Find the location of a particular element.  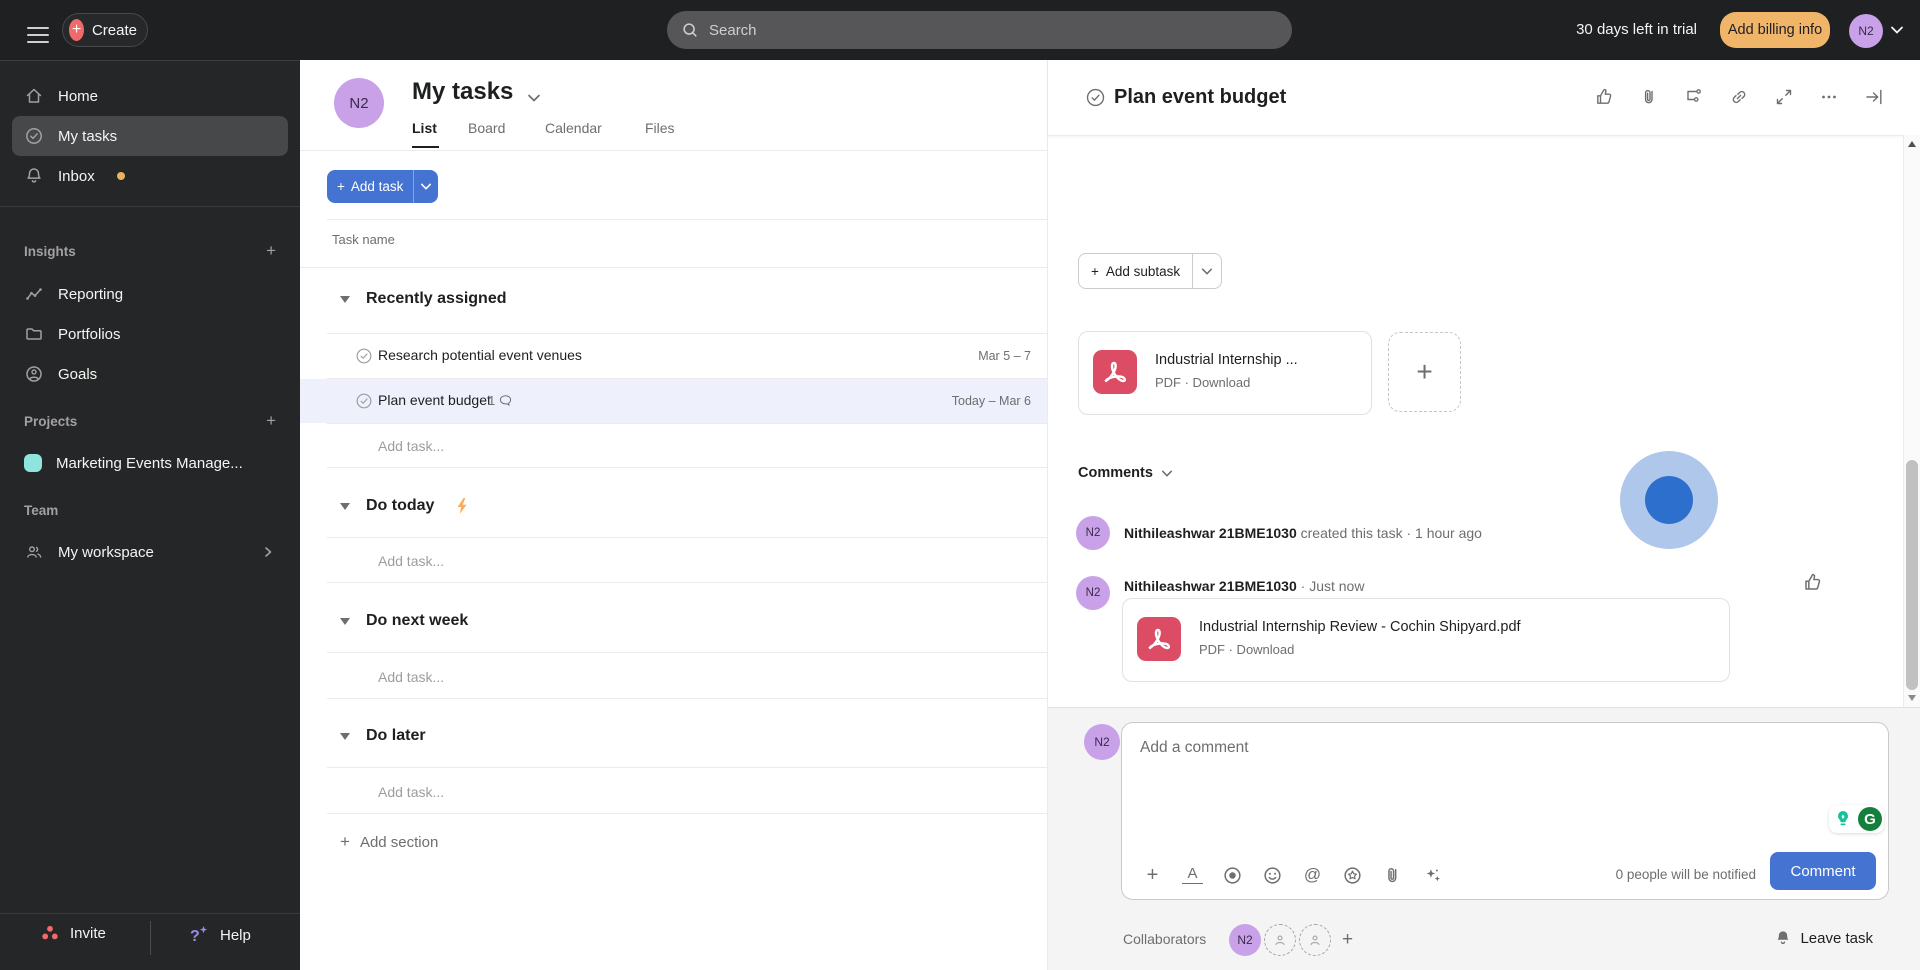

add-section-button: Add section is located at coordinates (389, 842).